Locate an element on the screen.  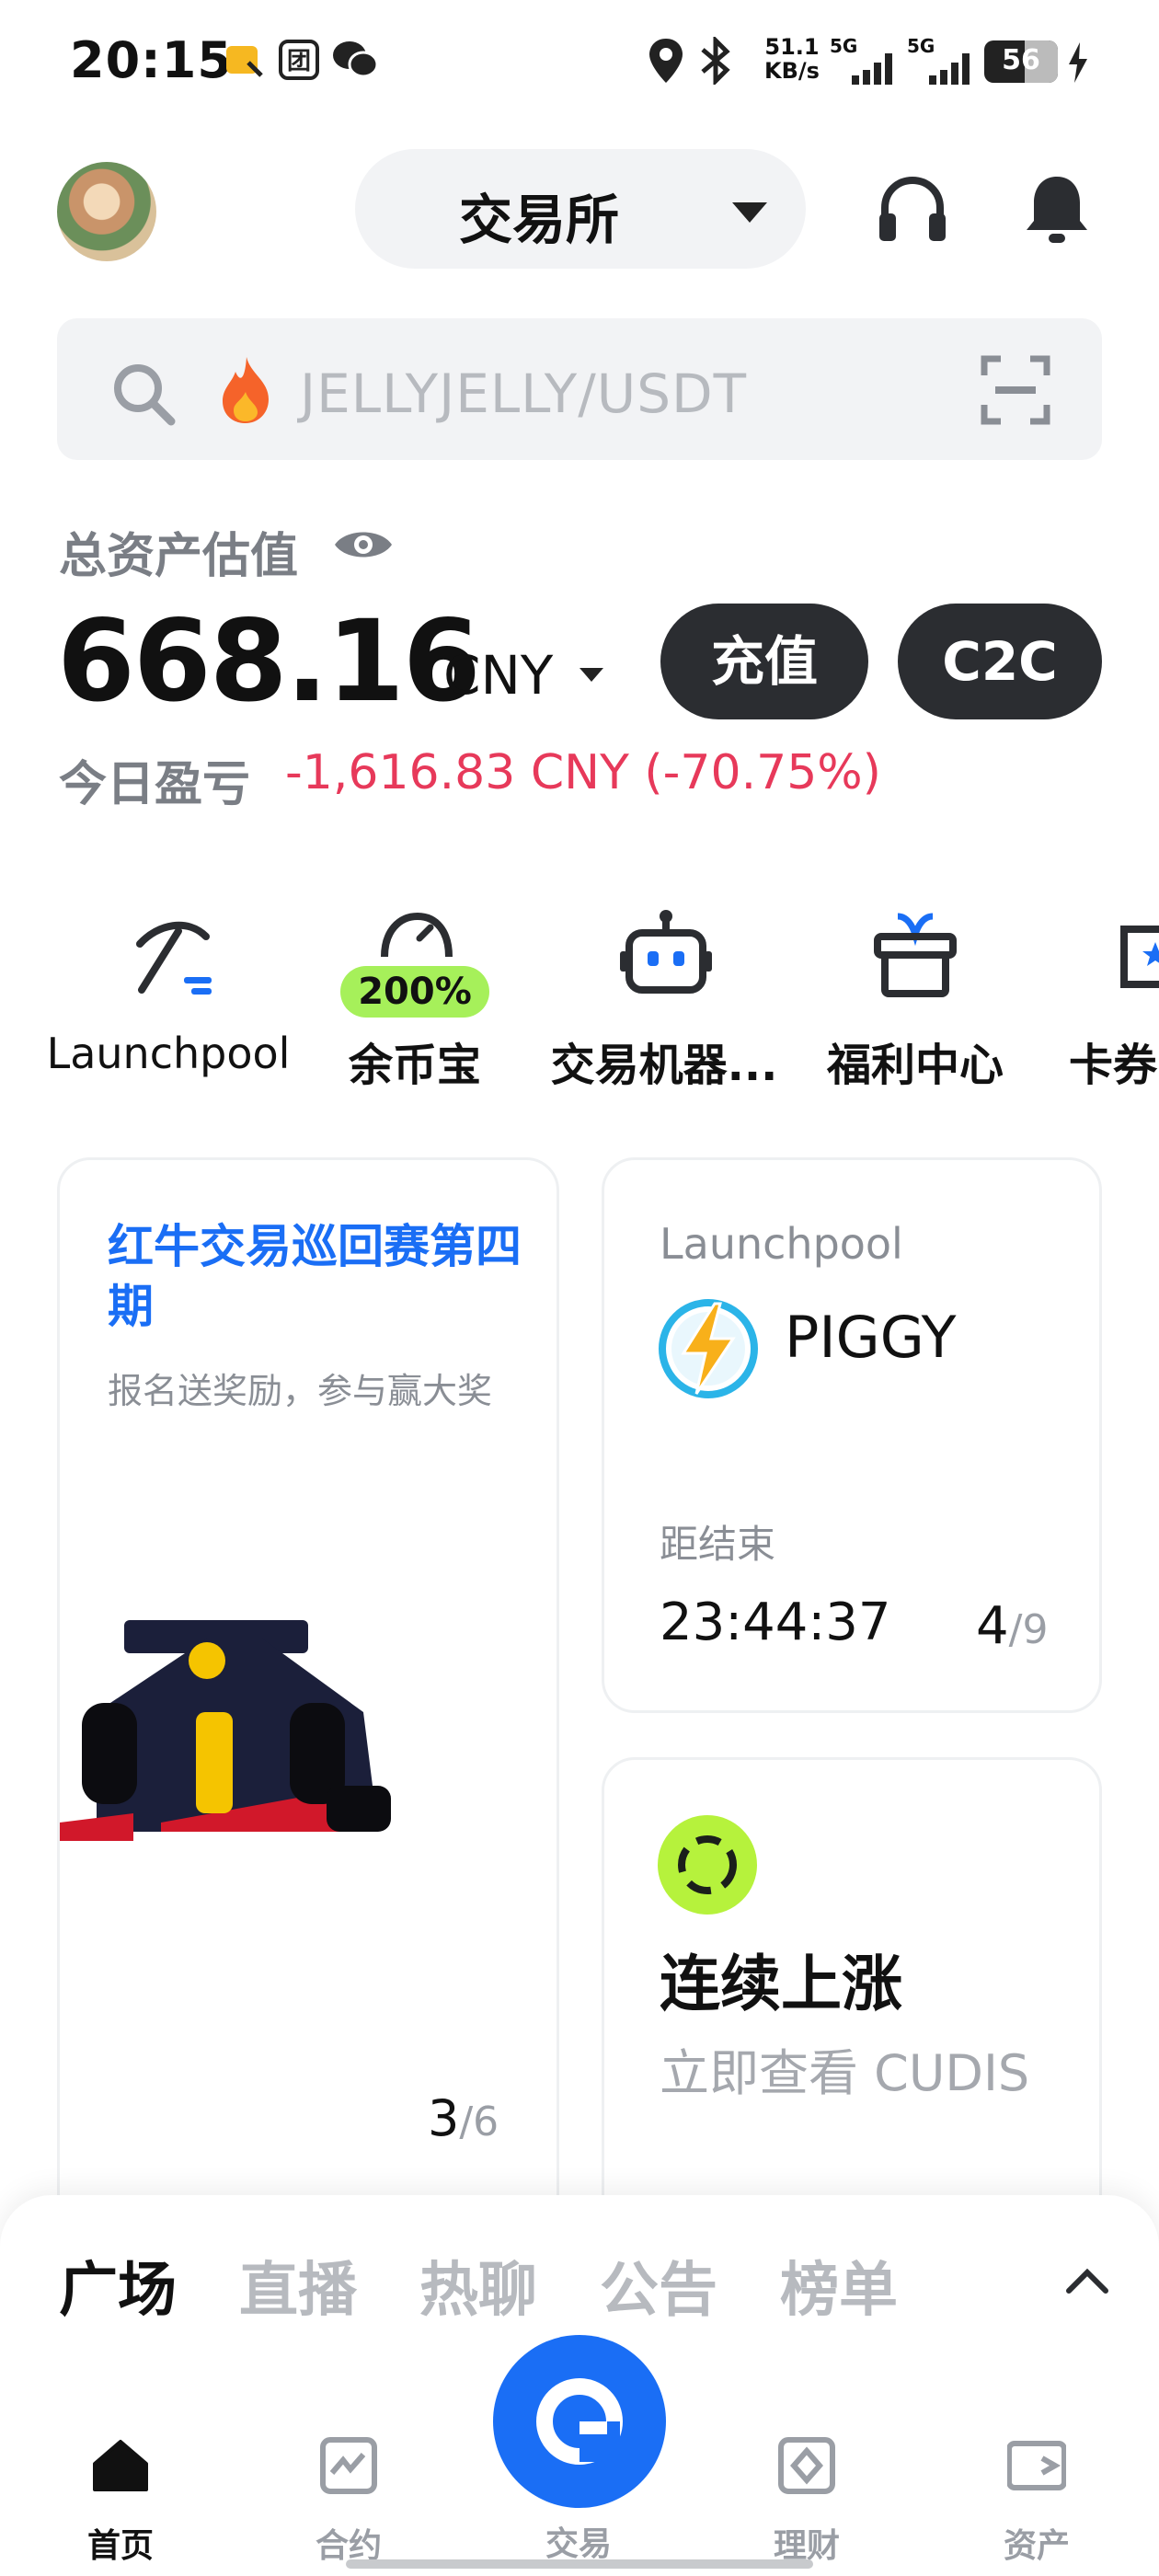
launchpool-page-total: /9 is located at coordinates (1028, 1629).